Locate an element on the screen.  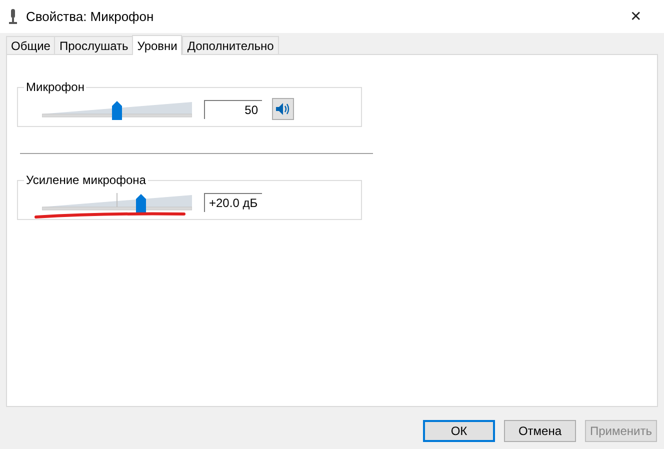
level-field: 50 is located at coordinates (233, 109).